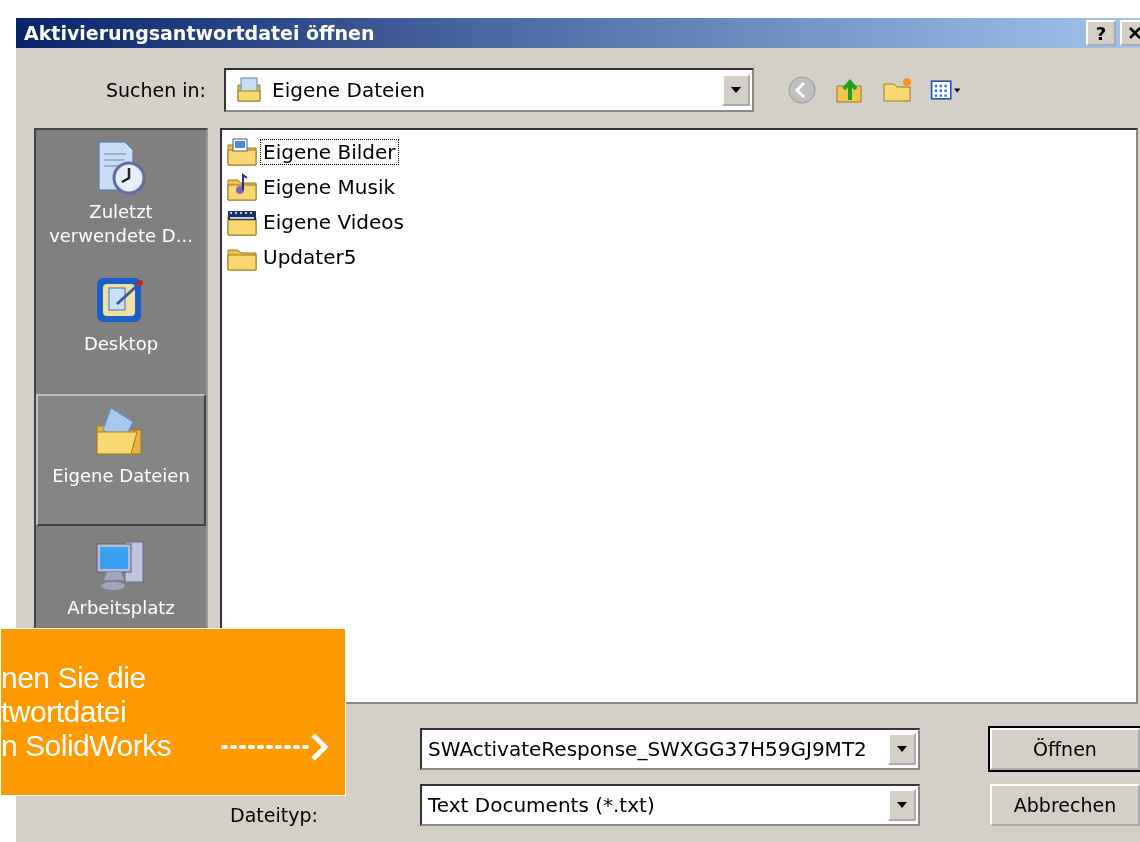  What do you see at coordinates (1134, 33) in the screenshot?
I see `close-icon` at bounding box center [1134, 33].